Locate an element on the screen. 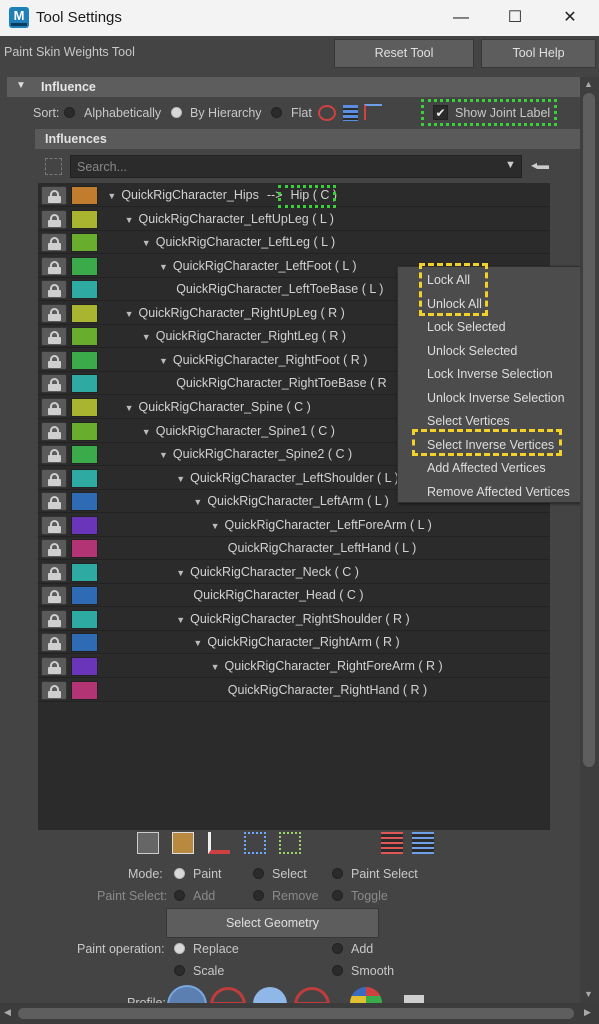  joint-name: QuickRigCharacter_RightHand ( R ) is located at coordinates (327, 690).